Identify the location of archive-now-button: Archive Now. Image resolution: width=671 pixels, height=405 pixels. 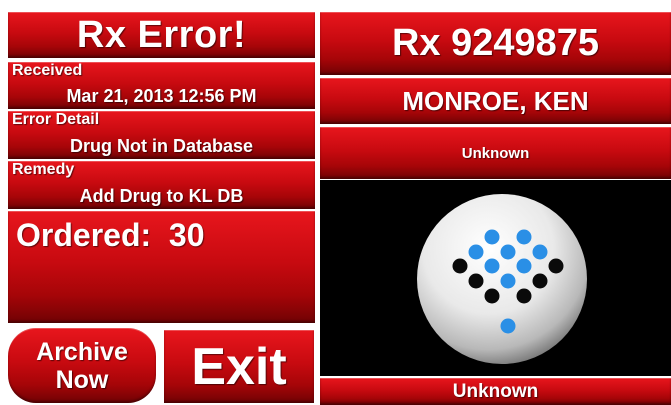
(82, 365).